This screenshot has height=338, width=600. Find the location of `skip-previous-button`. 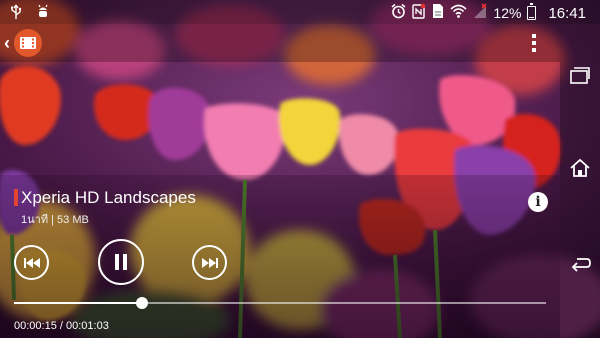

skip-previous-button is located at coordinates (31, 262).